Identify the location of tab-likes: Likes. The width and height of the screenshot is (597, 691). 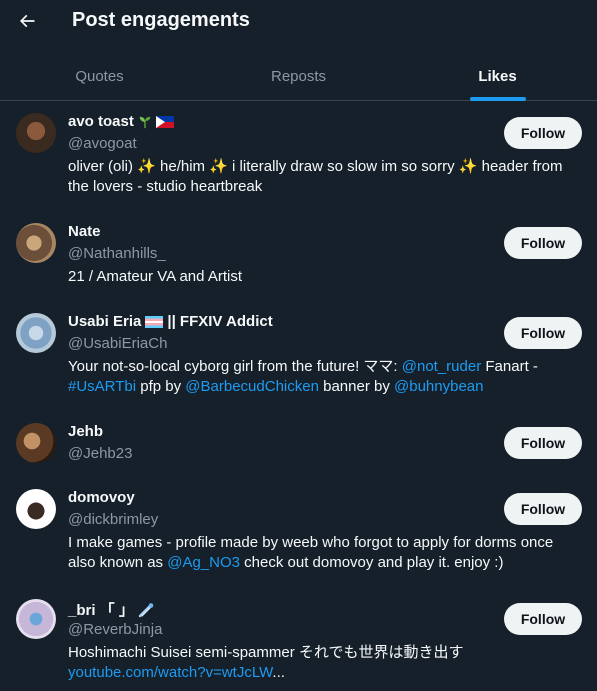
(497, 76).